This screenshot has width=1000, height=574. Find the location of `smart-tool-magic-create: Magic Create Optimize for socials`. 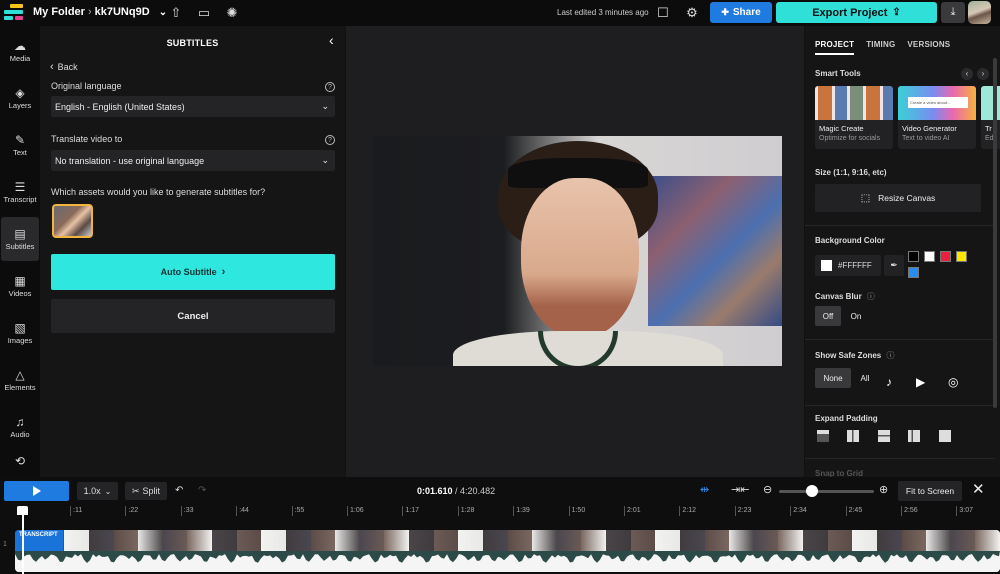

smart-tool-magic-create: Magic Create Optimize for socials is located at coordinates (854, 117).